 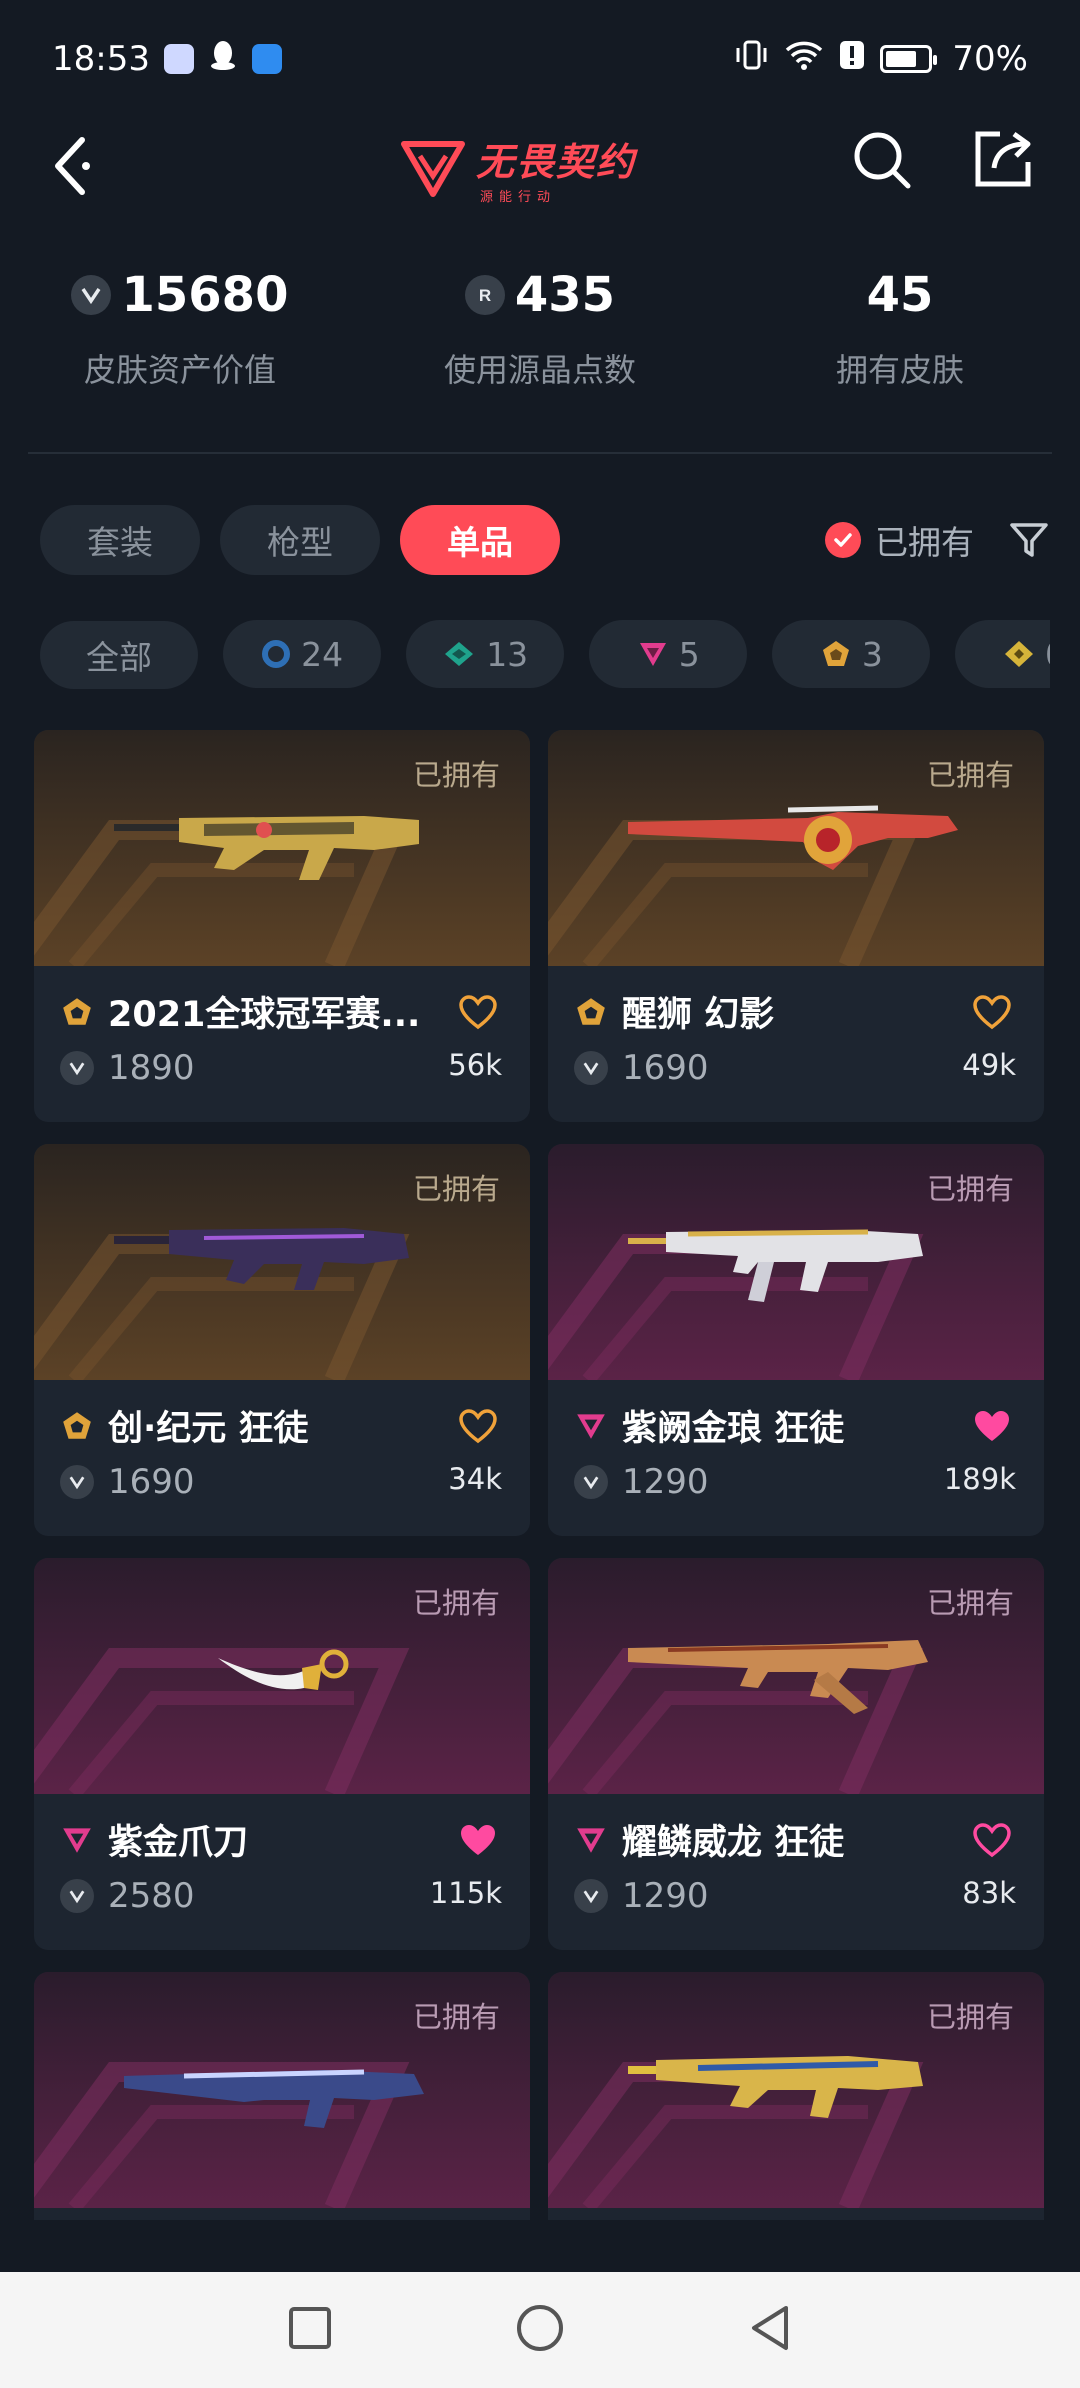 I want to click on circle-icon, so click(x=540, y=2328).